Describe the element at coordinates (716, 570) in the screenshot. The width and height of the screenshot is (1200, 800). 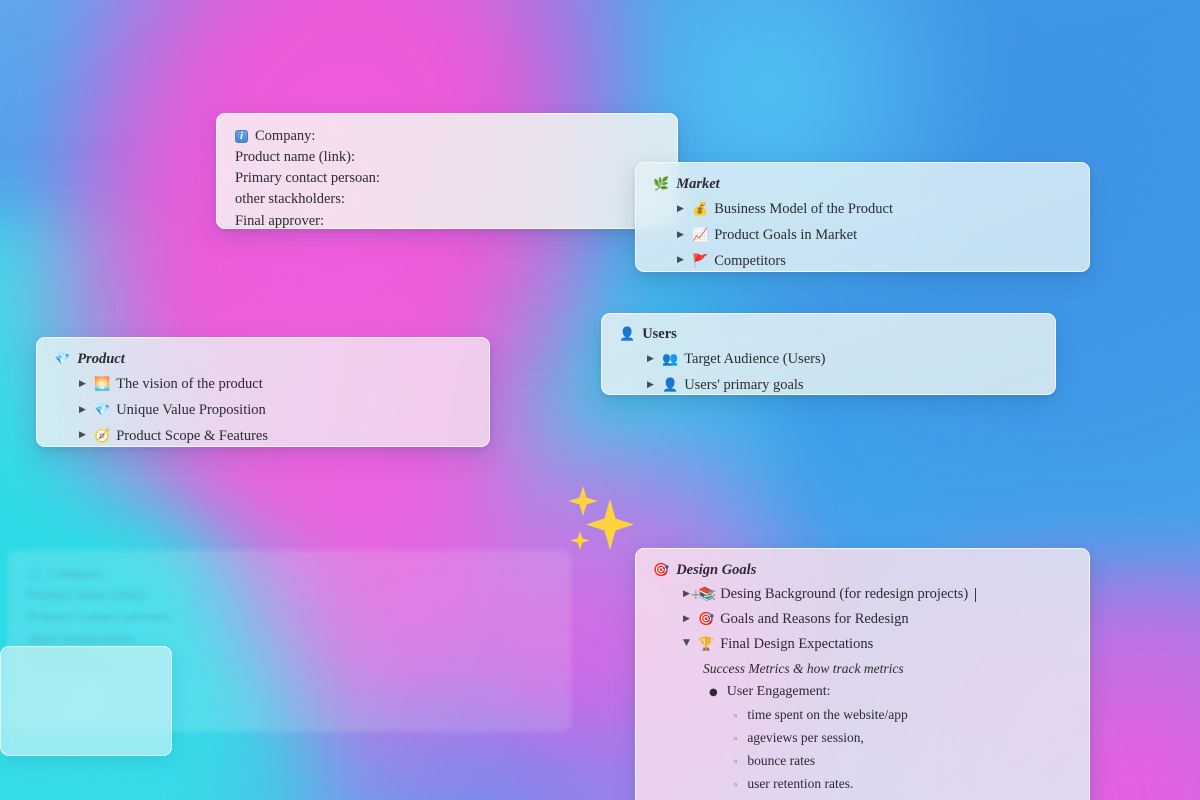
I see `design-goals-title: Design Goals` at that location.